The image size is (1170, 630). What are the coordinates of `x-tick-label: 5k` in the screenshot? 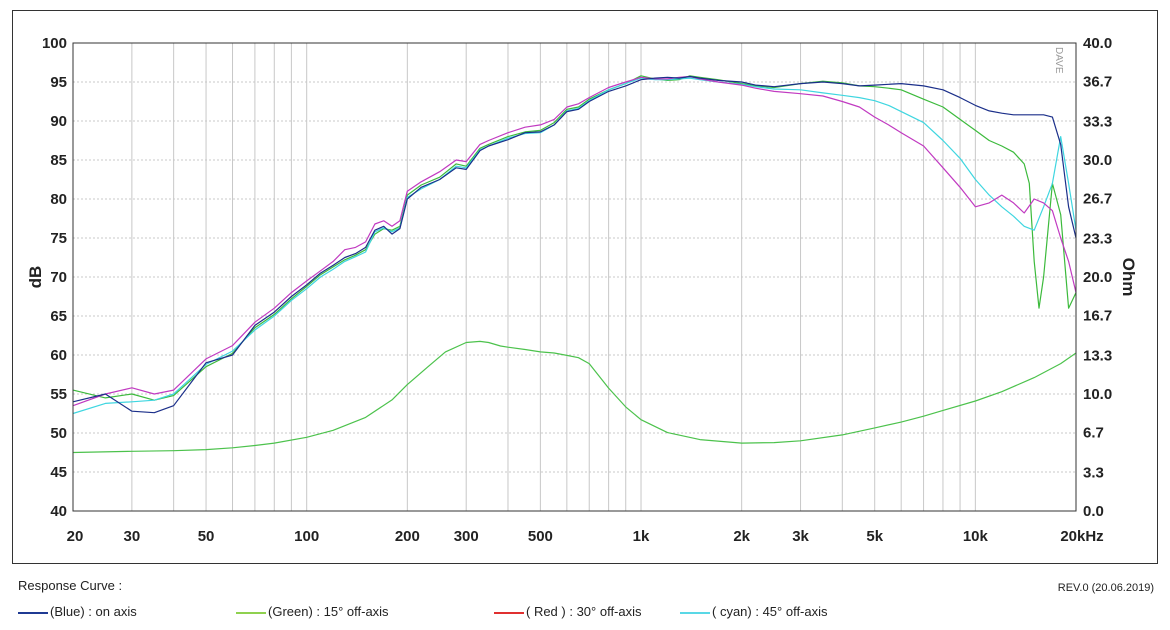 It's located at (874, 536).